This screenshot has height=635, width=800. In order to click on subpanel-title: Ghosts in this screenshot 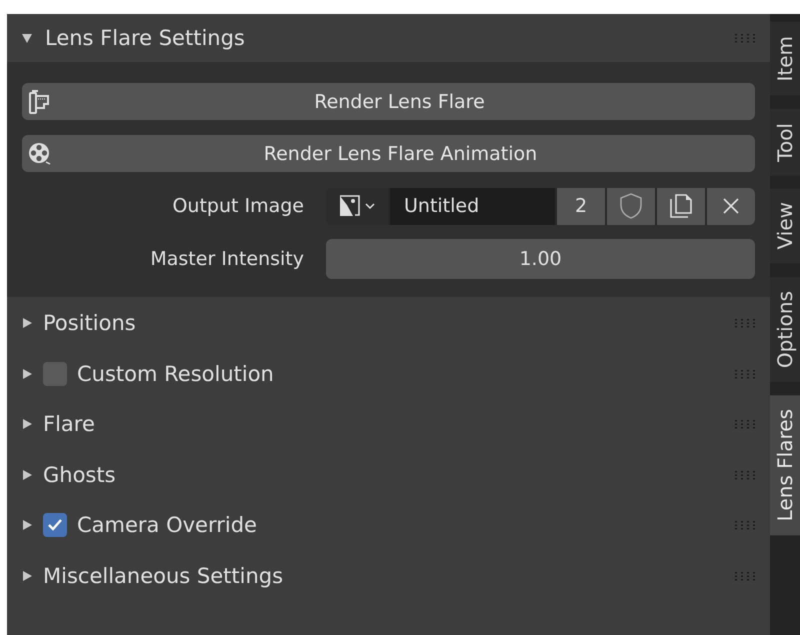, I will do `click(80, 474)`.